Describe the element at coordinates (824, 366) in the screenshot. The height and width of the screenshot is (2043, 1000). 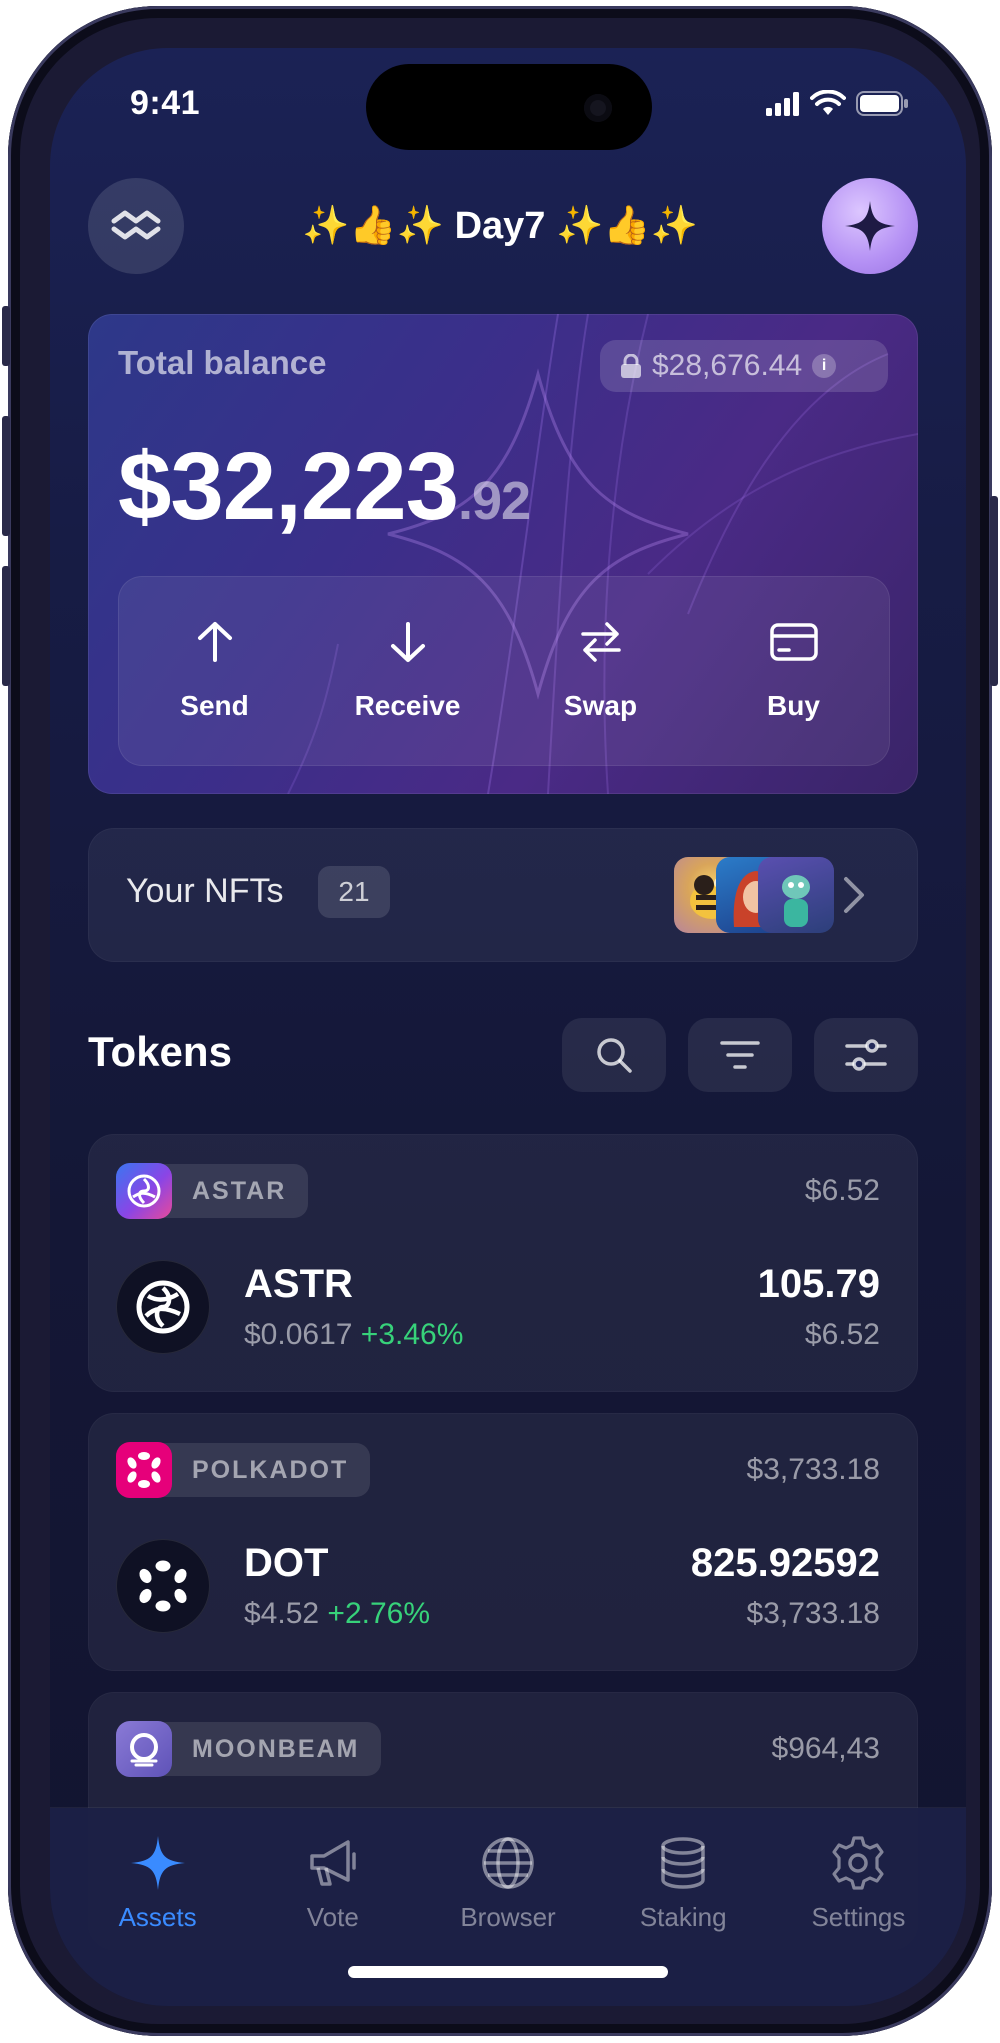
I see `info-icon: i` at that location.